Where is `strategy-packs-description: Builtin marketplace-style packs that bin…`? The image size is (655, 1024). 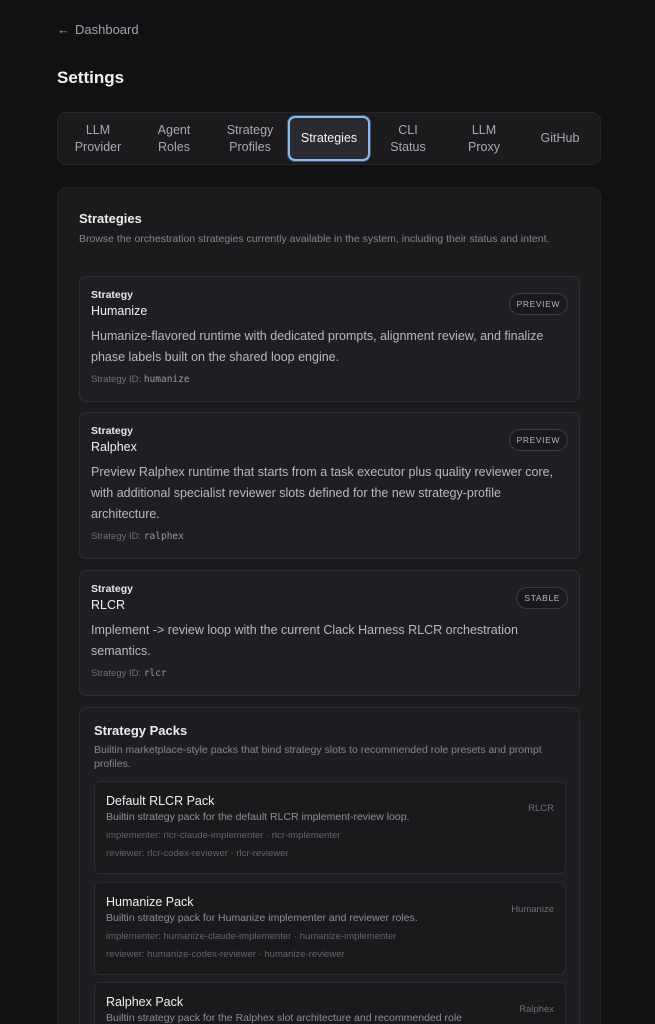 strategy-packs-description: Builtin marketplace-style packs that bin… is located at coordinates (318, 757).